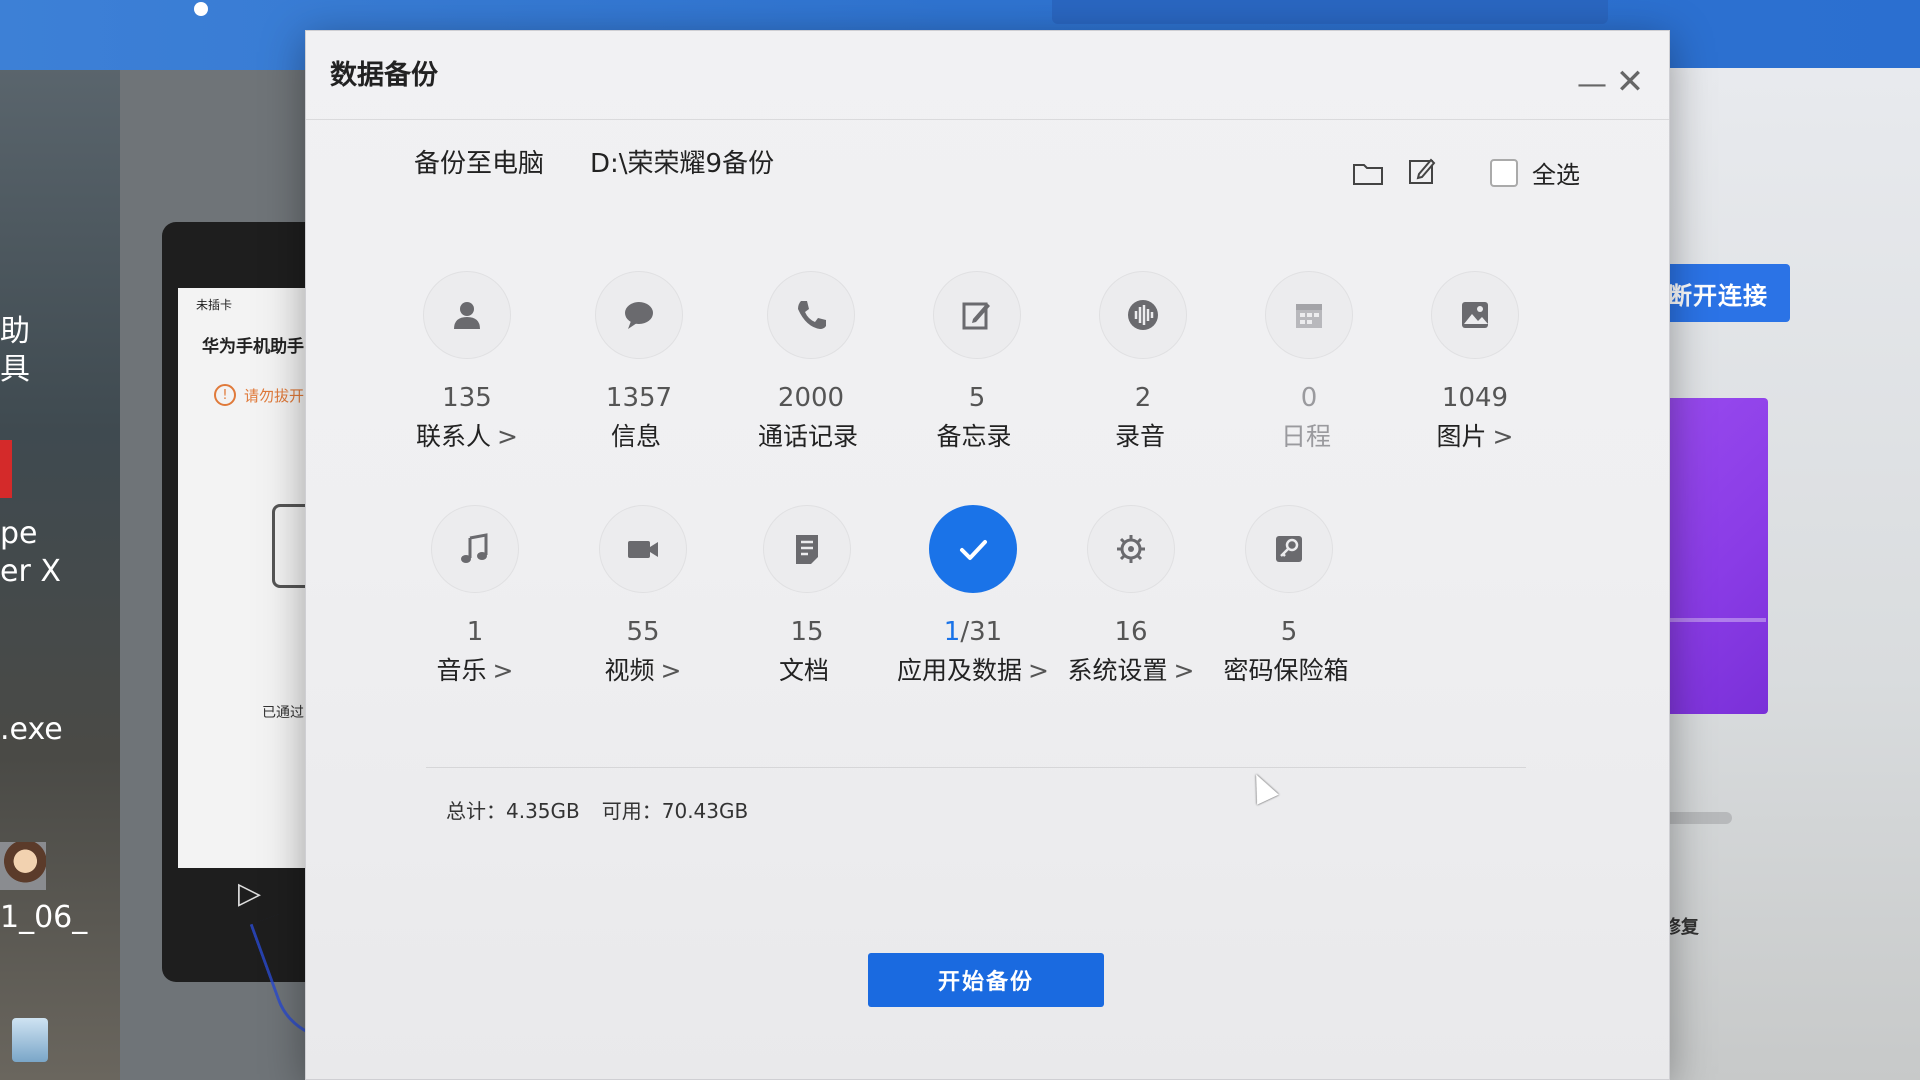 The width and height of the screenshot is (1920, 1080). I want to click on play-icon: ▷, so click(249, 893).